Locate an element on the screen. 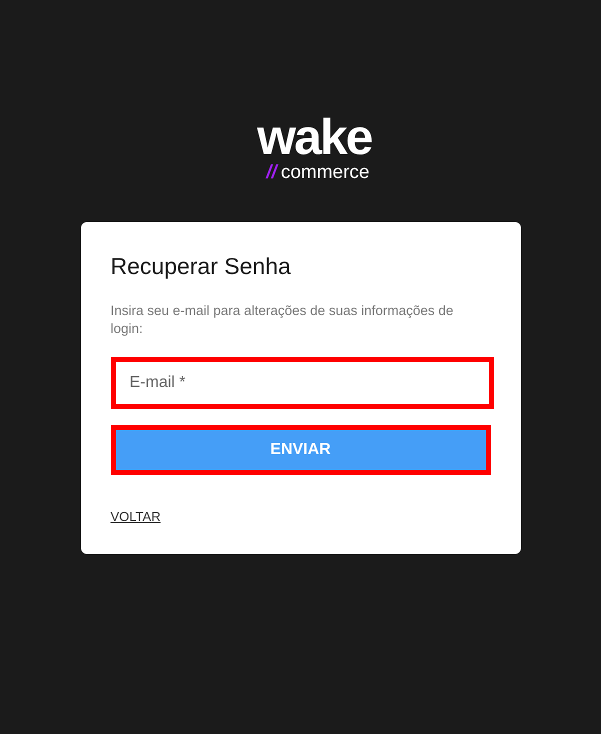 The width and height of the screenshot is (601, 734). card-title: Recuperar Senha is located at coordinates (201, 266).